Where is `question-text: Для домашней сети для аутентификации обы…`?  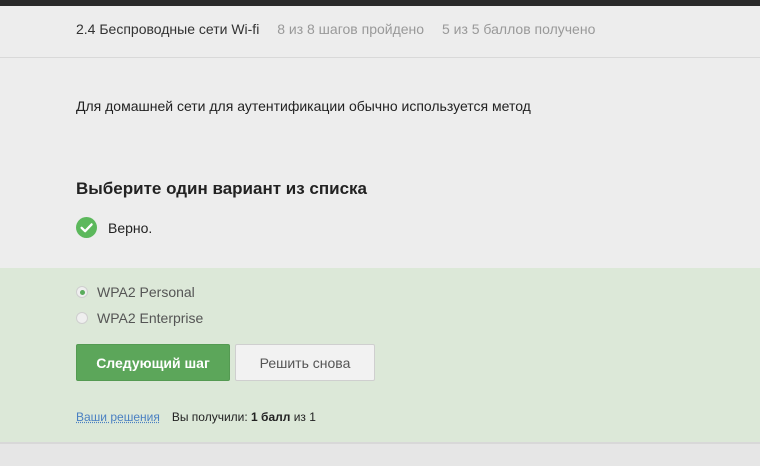 question-text: Для домашней сети для аутентификации обы… is located at coordinates (303, 106).